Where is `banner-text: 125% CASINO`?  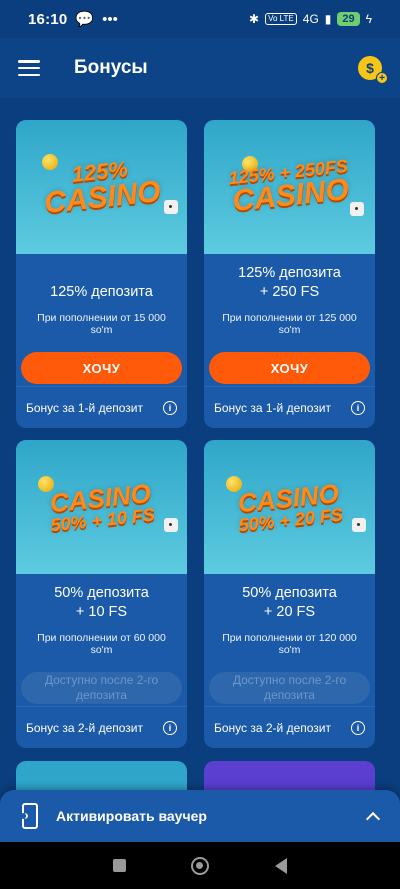 banner-text: 125% CASINO is located at coordinates (102, 188).